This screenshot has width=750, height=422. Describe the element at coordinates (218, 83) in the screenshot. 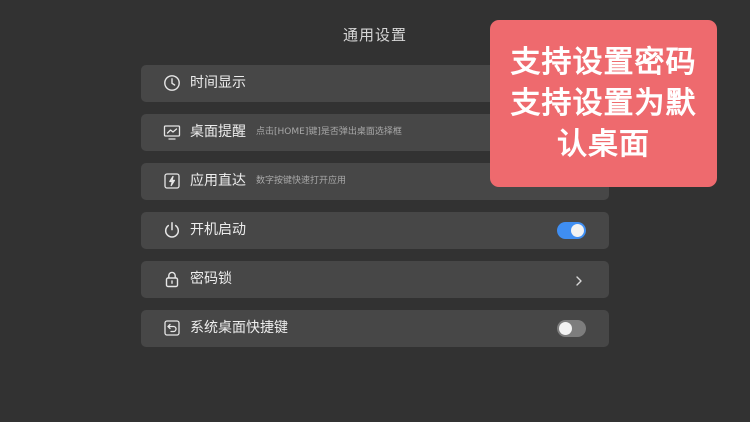

I see `setting-label: 时间显示` at that location.